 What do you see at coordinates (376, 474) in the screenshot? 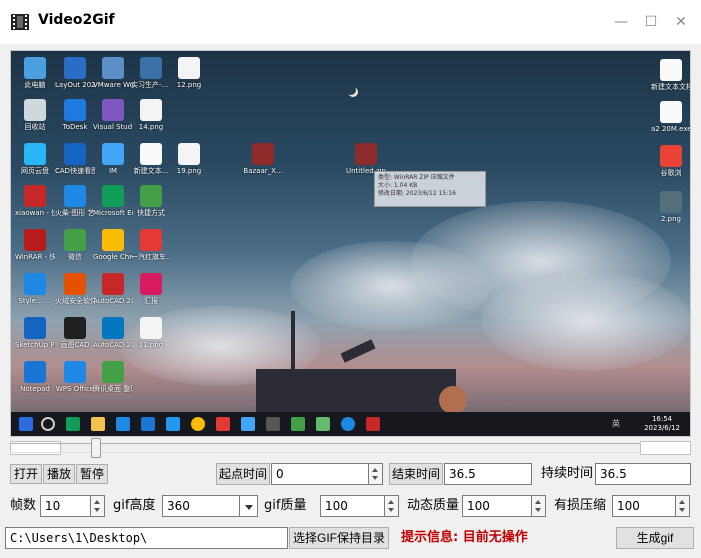
I see `start-time-spin` at bounding box center [376, 474].